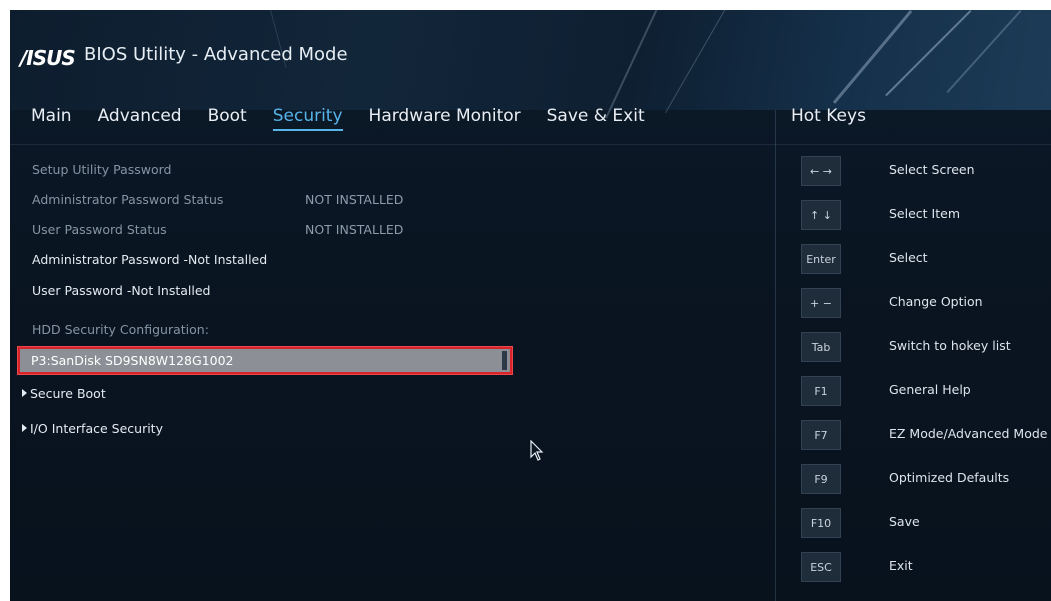 The height and width of the screenshot is (601, 1051). I want to click on setup-utility-password-heading: Setup Utility Password, so click(102, 169).